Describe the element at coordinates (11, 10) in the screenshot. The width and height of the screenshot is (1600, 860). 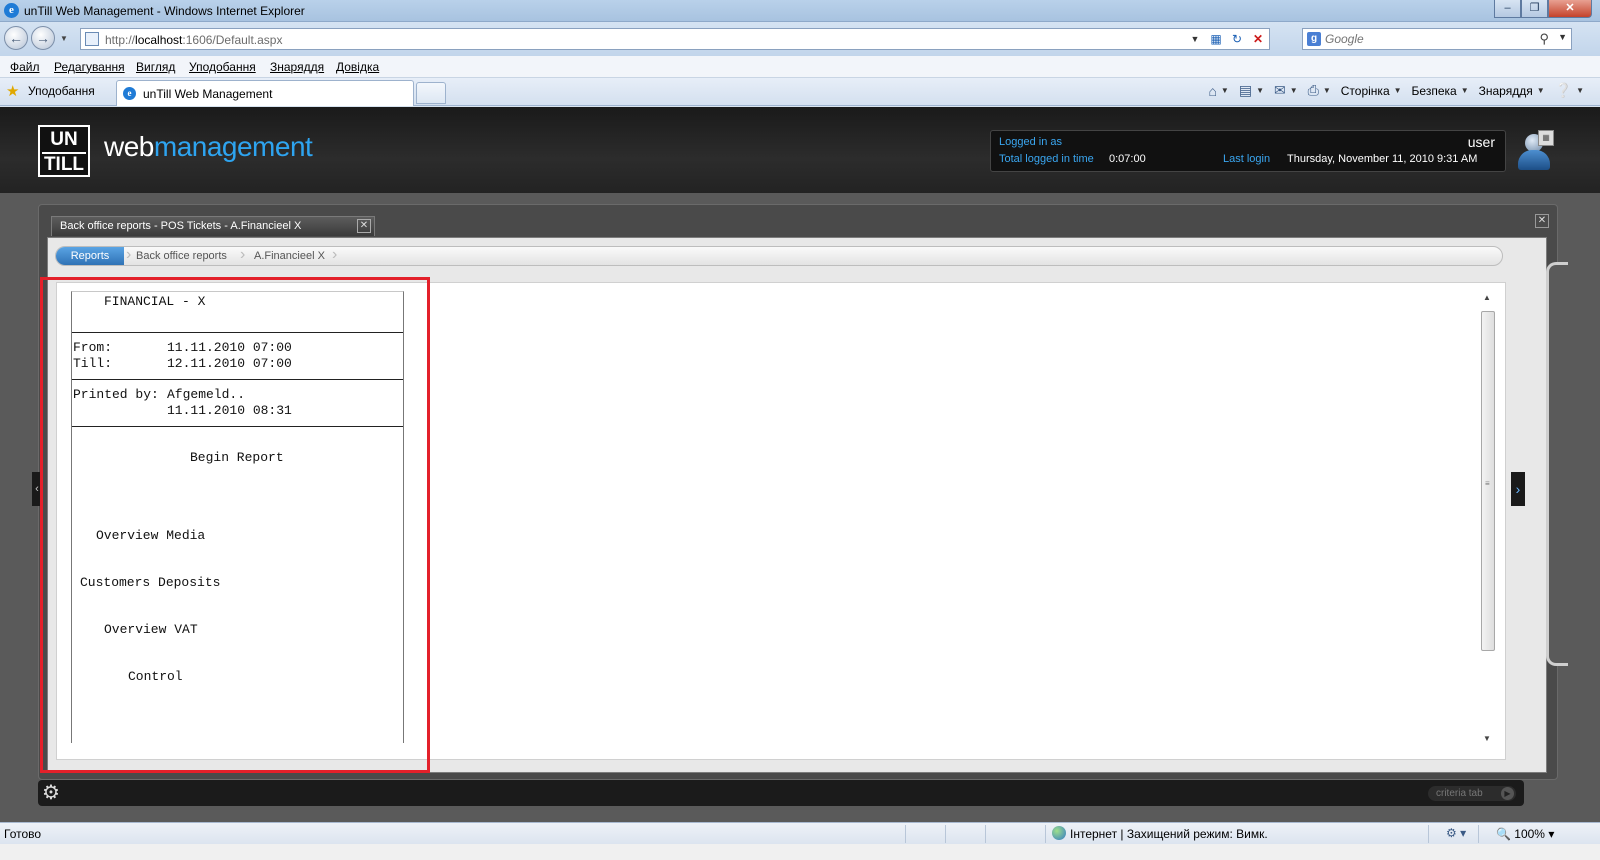
I see `ie-logo-icon: e` at that location.